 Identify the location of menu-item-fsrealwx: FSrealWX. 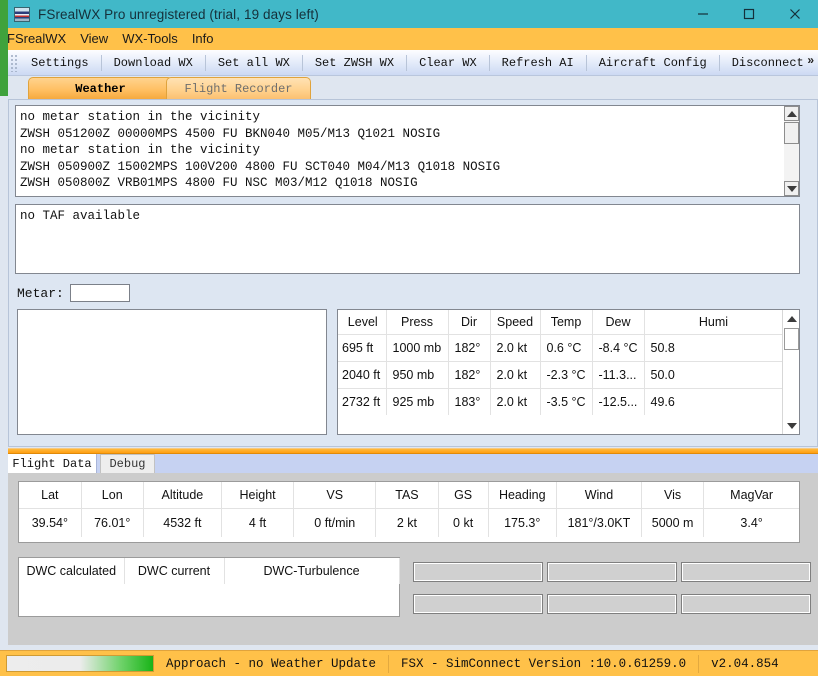
(36, 39).